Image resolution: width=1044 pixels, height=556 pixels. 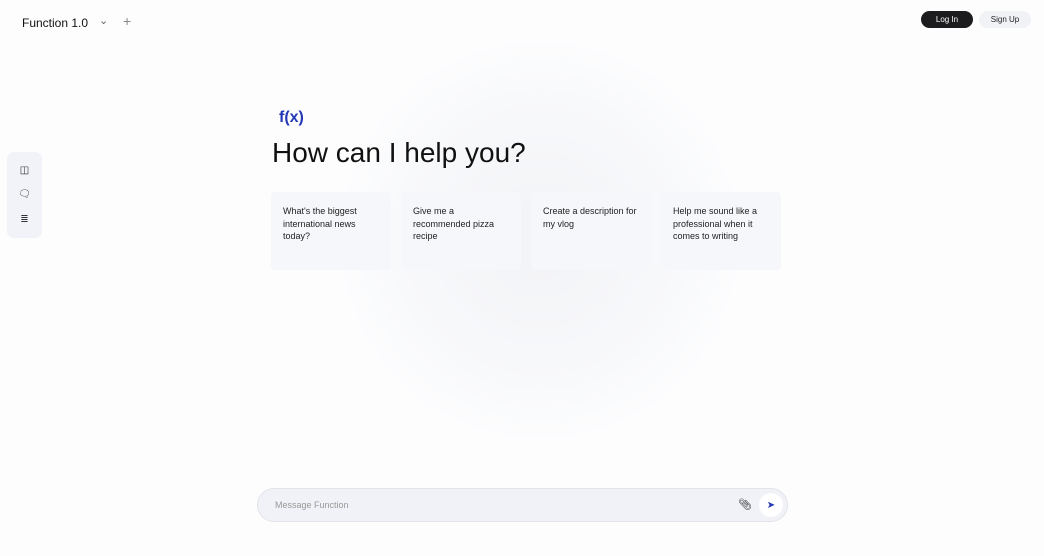 What do you see at coordinates (461, 231) in the screenshot?
I see `suggestion-card: Give me a recommended pizza recipe` at bounding box center [461, 231].